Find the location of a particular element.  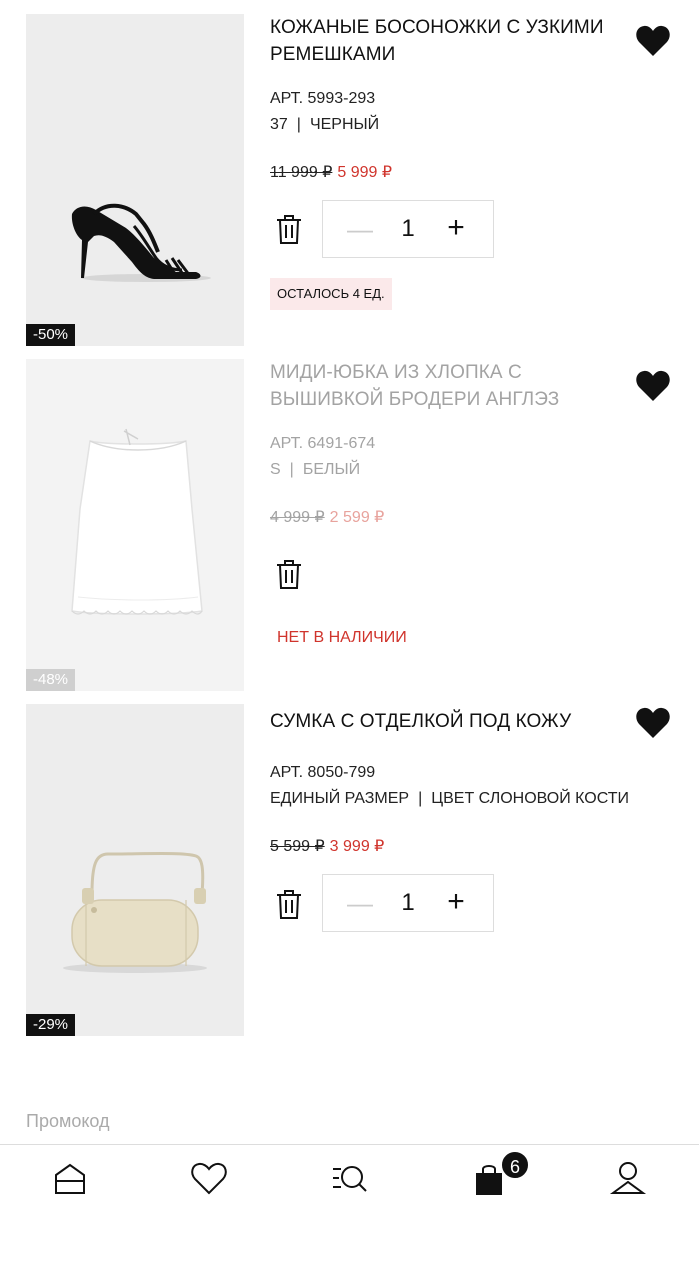

cart-count-badge: 6 is located at coordinates (515, 1165).